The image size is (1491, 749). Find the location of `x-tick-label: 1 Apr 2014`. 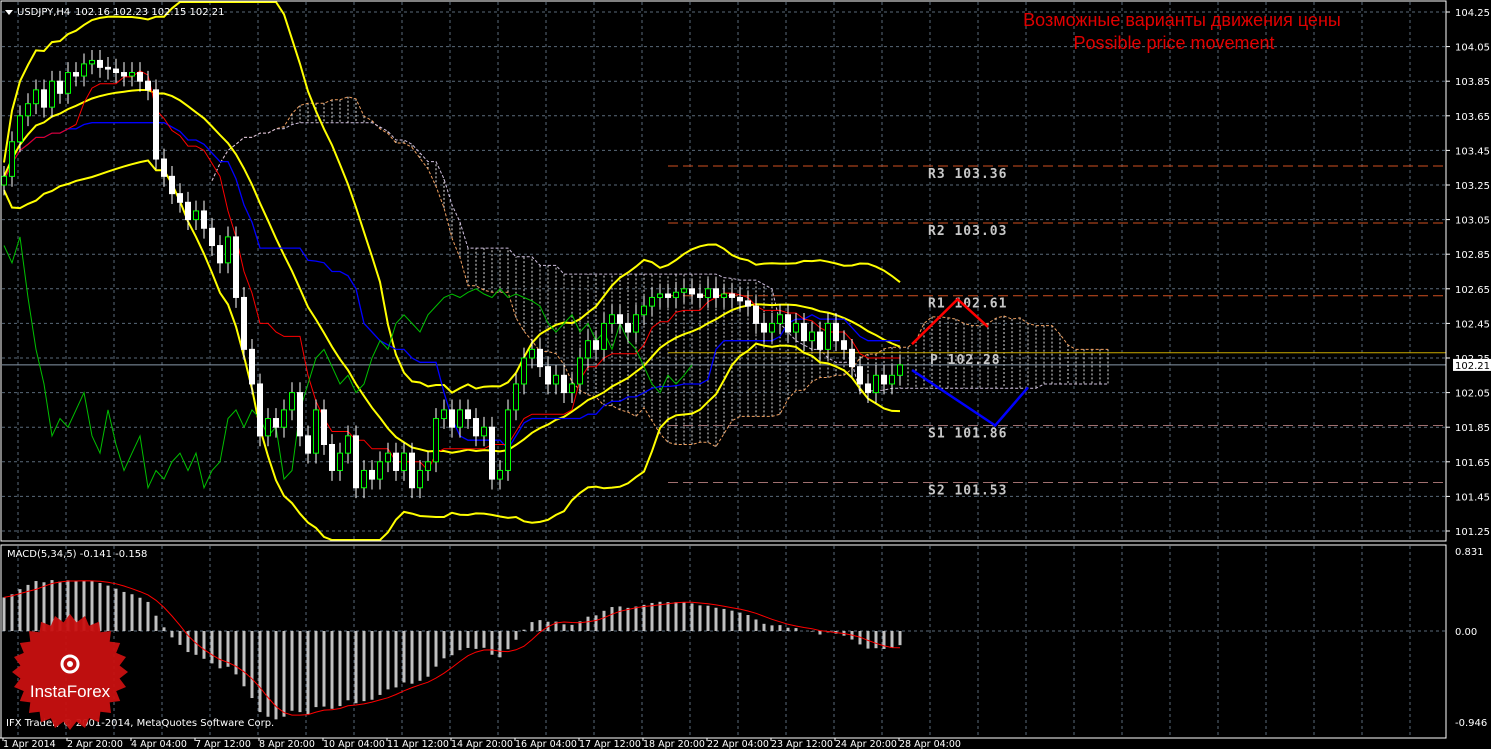

x-tick-label: 1 Apr 2014 is located at coordinates (29, 744).